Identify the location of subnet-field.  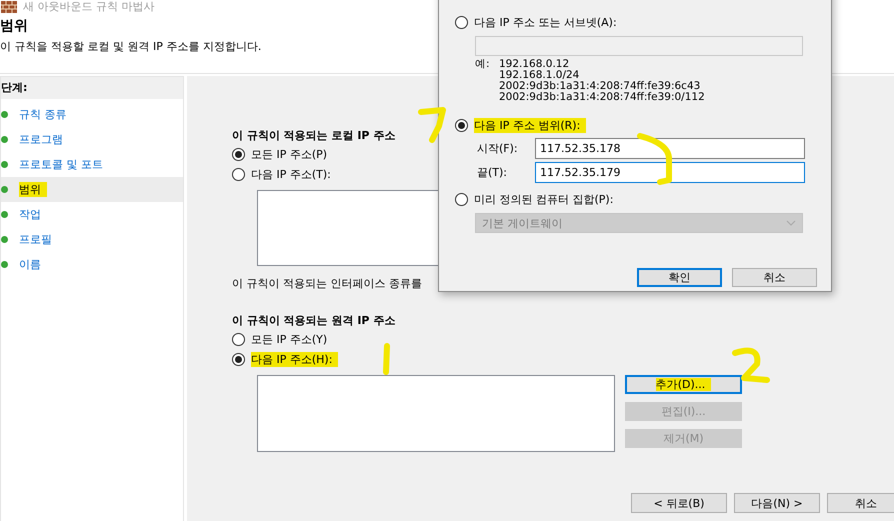
(639, 46).